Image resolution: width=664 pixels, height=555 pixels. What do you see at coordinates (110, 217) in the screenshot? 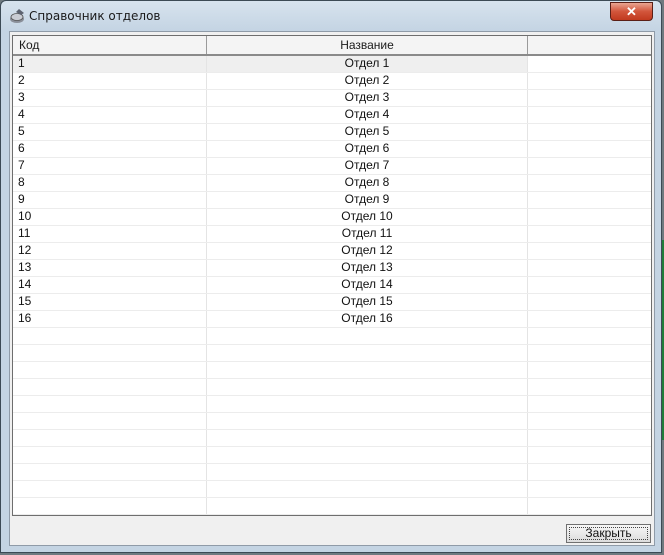
I see `cell-code: 10` at bounding box center [110, 217].